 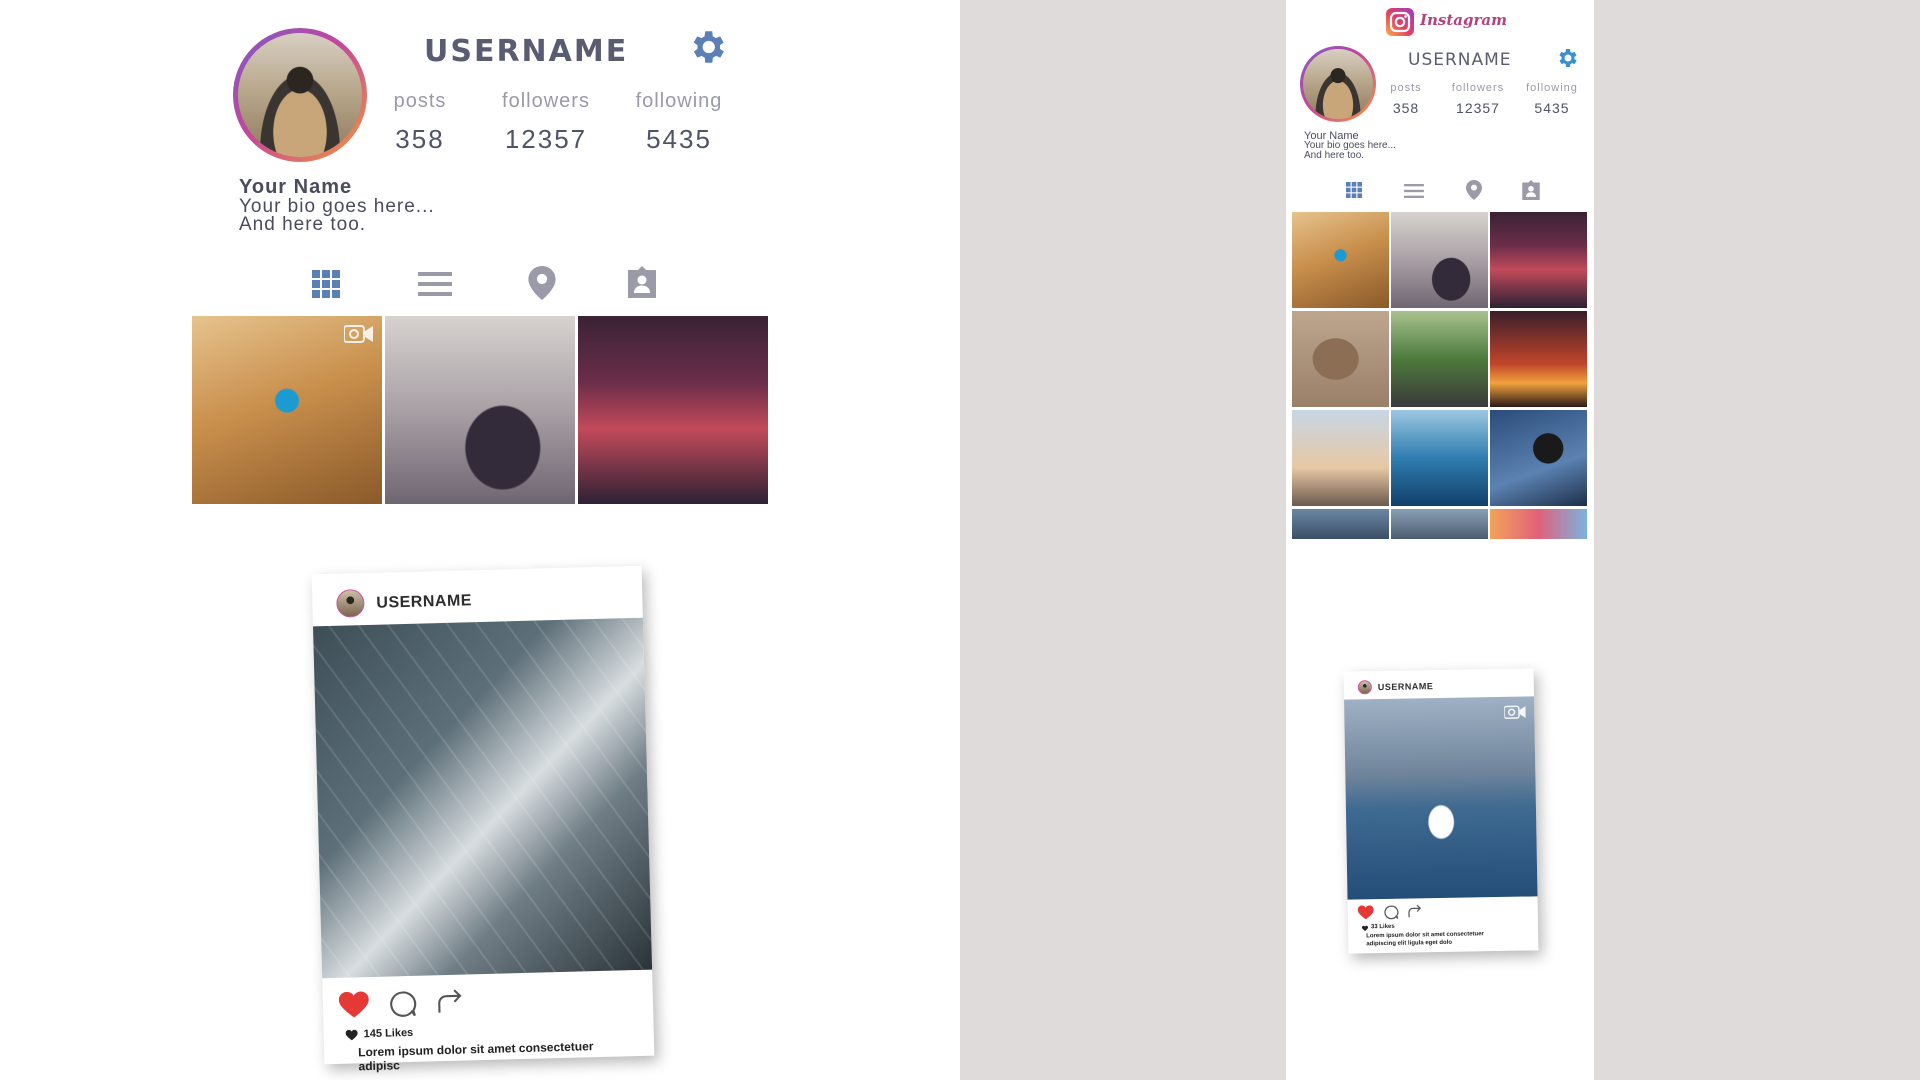 I want to click on share-icon, so click(x=451, y=1002).